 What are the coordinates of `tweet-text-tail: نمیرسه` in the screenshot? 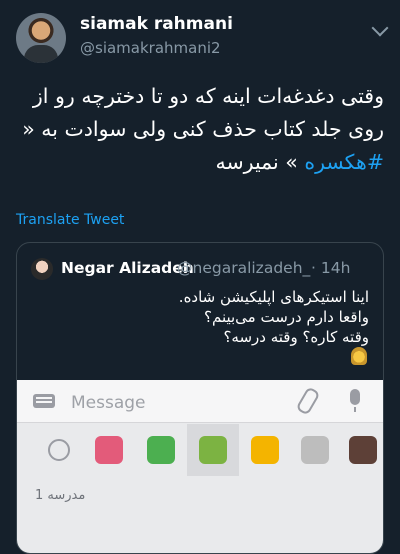 It's located at (247, 162).